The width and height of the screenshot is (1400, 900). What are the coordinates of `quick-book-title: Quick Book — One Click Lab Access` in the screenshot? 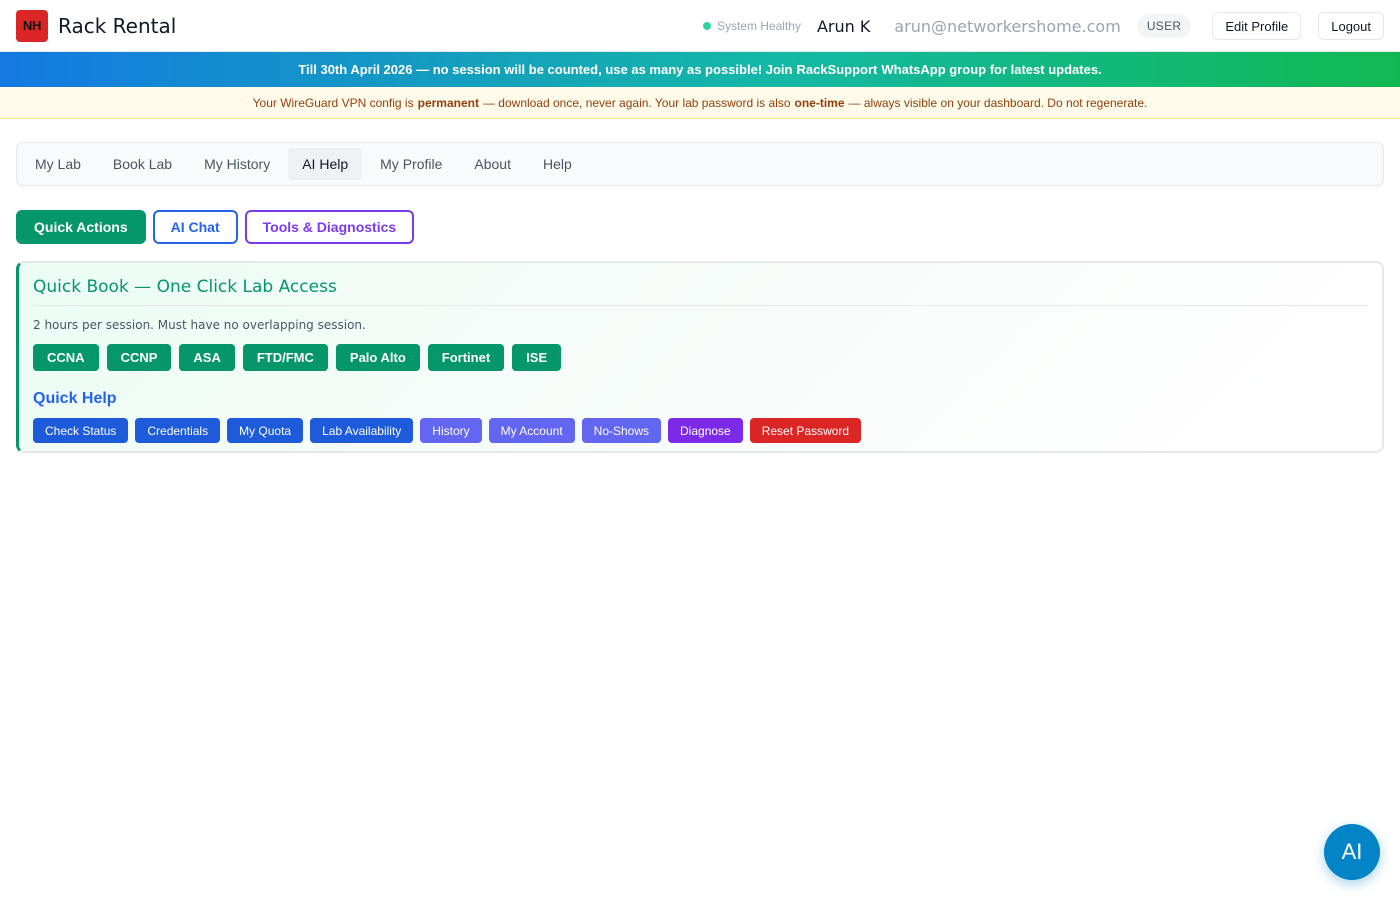 It's located at (700, 291).